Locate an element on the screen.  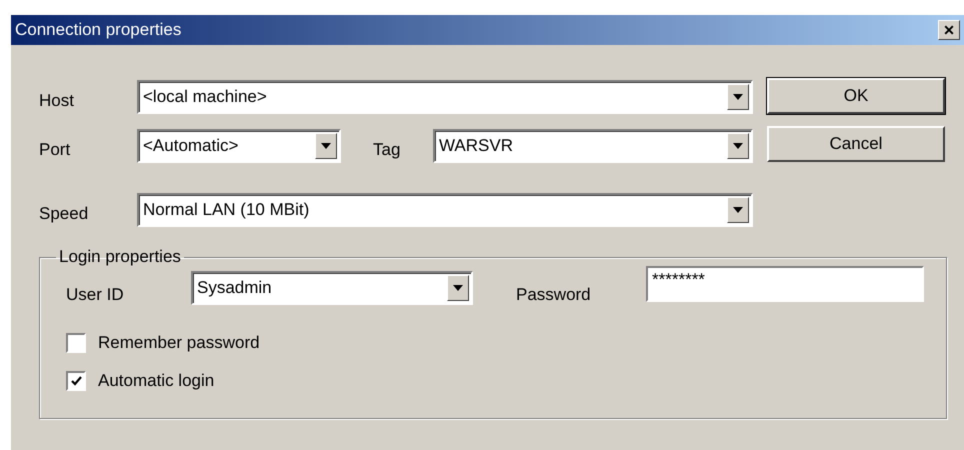
dialog-button: OK is located at coordinates (856, 96).